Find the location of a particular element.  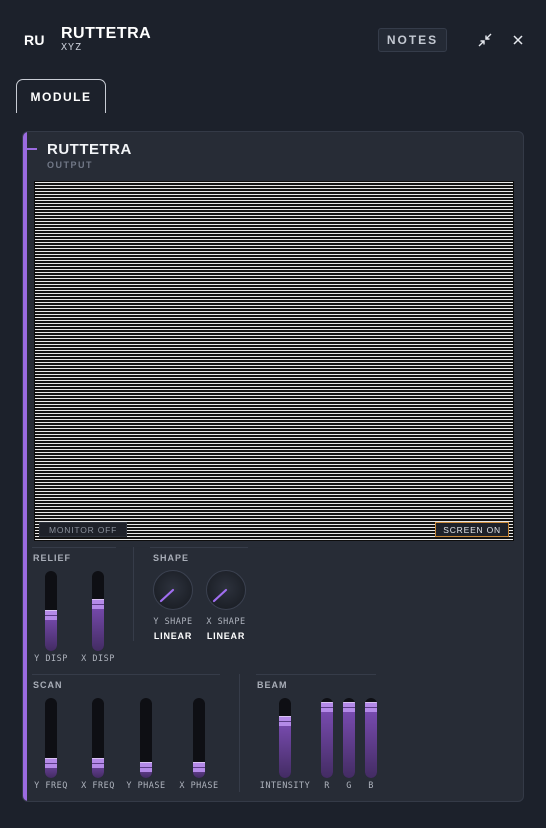

y-shape-value: LINEAR is located at coordinates (173, 636).